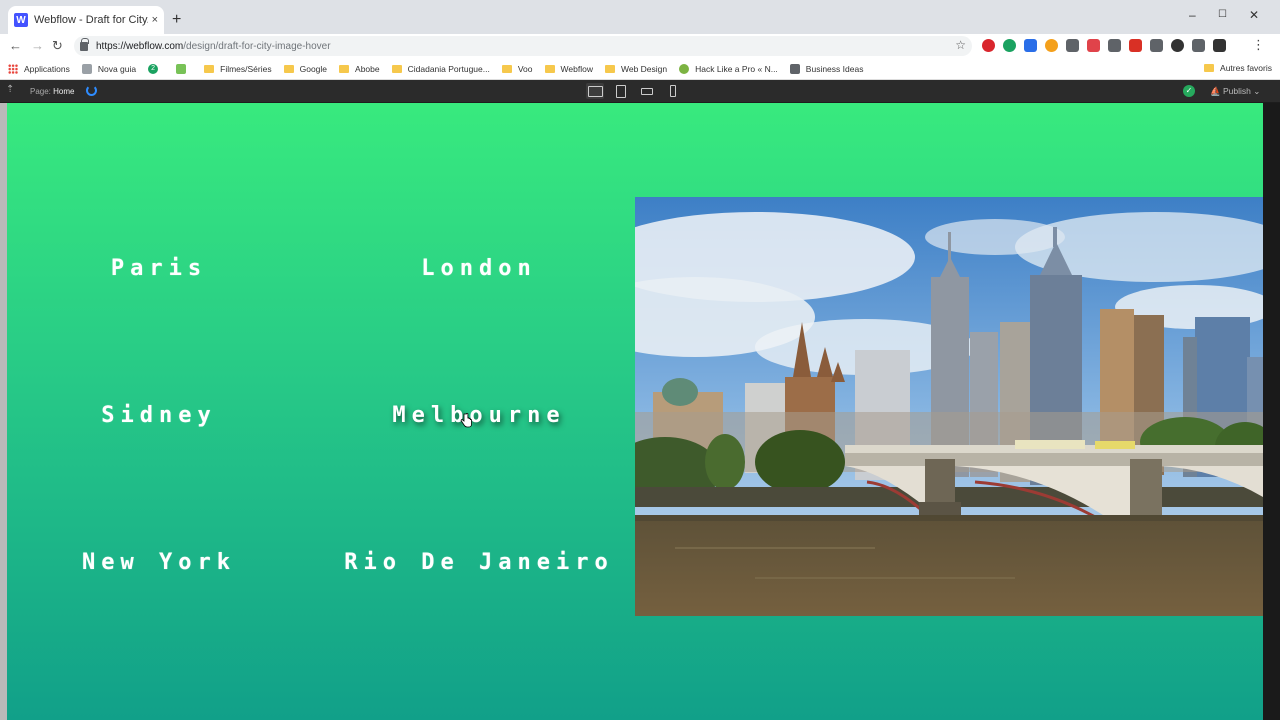 The width and height of the screenshot is (1280, 720). I want to click on bookmark-label: Business Ideas, so click(834, 68).